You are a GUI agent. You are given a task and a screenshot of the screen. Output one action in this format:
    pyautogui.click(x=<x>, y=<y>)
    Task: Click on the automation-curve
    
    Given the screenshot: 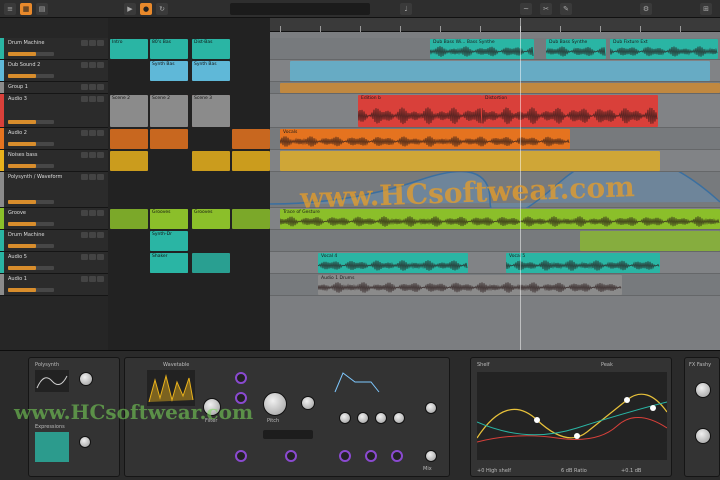 What is the action you would take?
    pyautogui.click(x=495, y=190)
    